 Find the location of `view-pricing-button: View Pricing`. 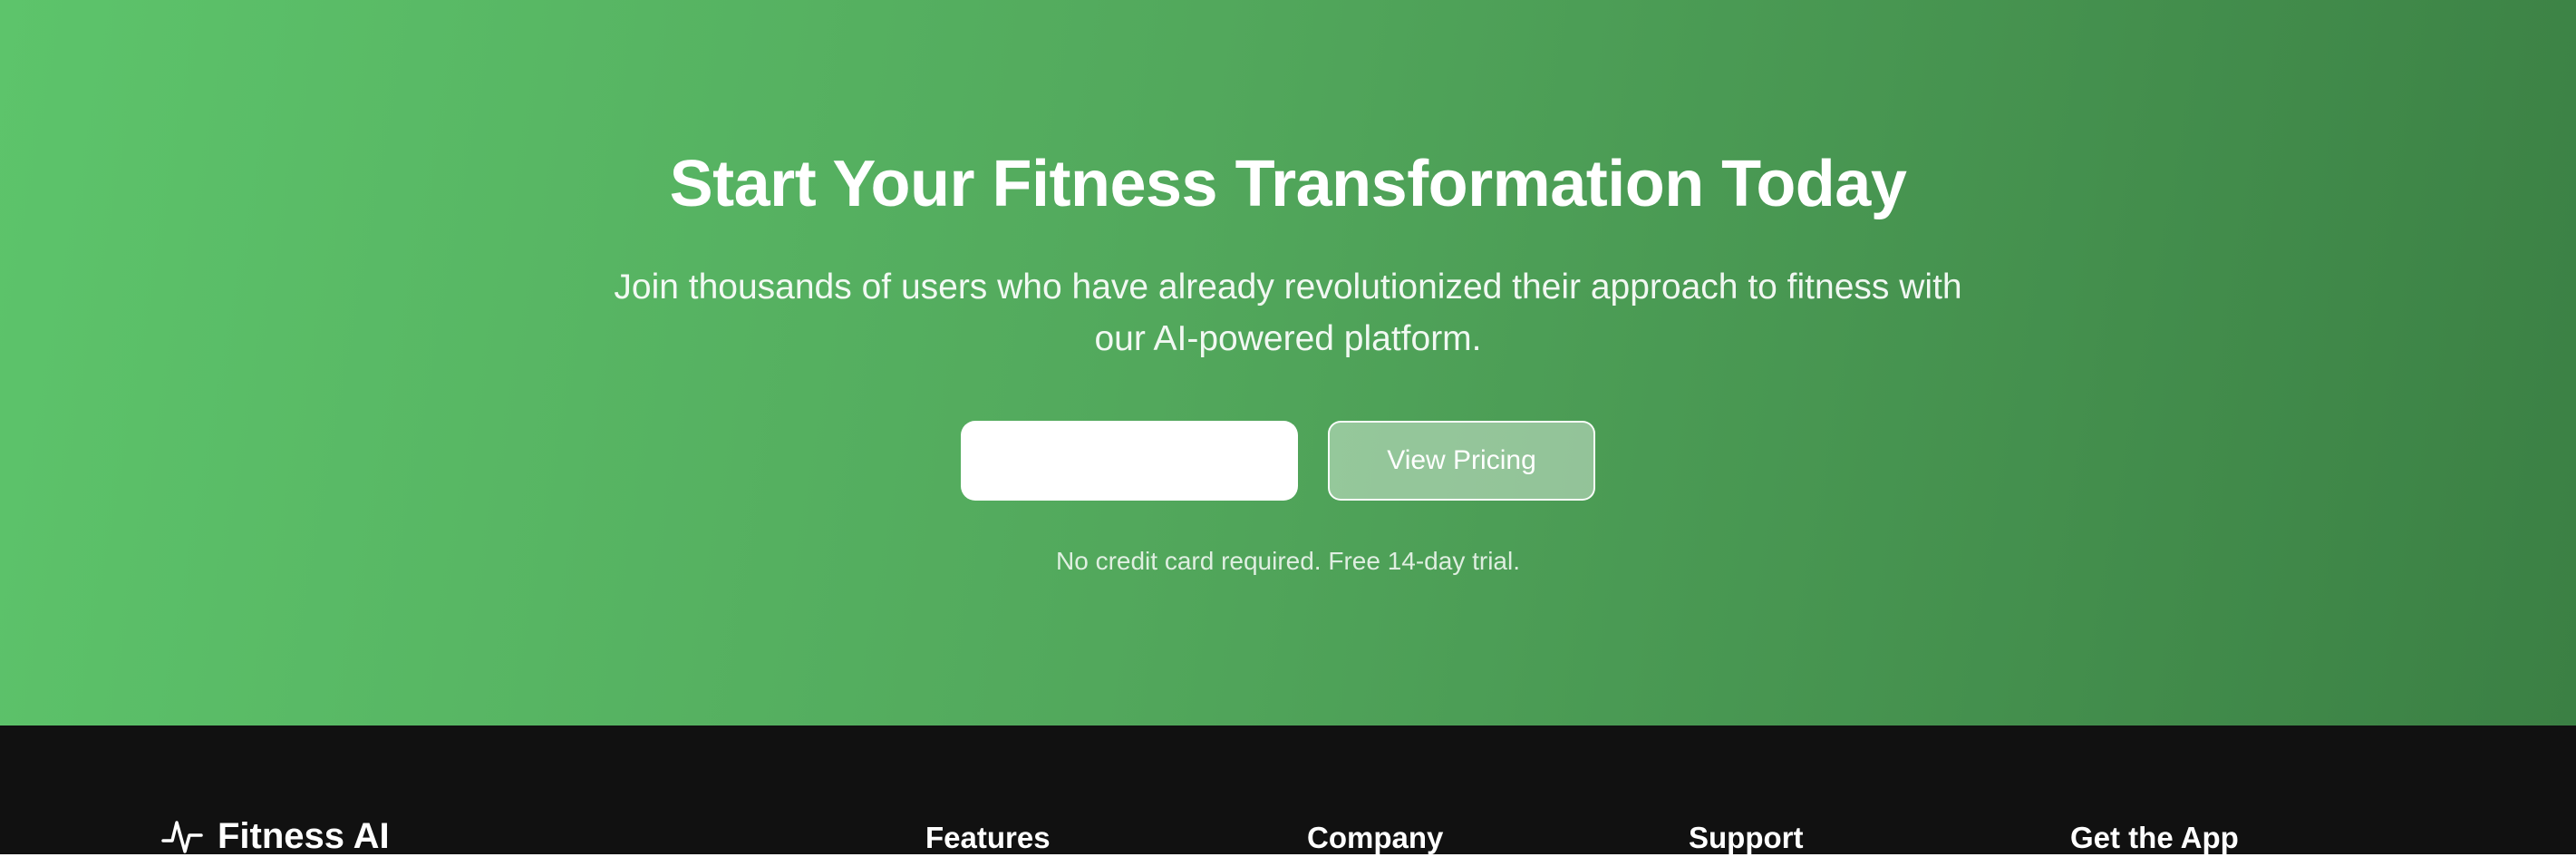

view-pricing-button: View Pricing is located at coordinates (1461, 461).